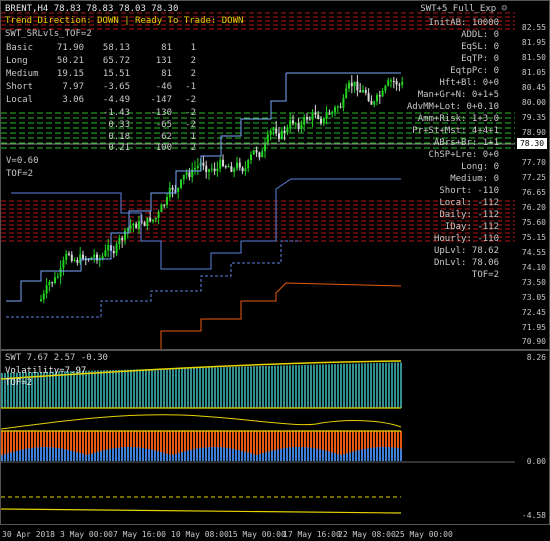  Describe the element at coordinates (474, 71) in the screenshot. I see `stat-item: EqtpPc: 0` at that location.